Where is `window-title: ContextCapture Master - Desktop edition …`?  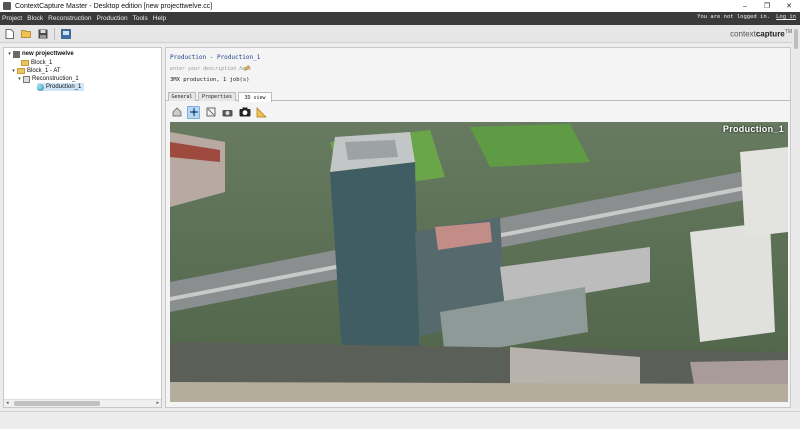
window-title: ContextCapture Master - Desktop edition … is located at coordinates (114, 6).